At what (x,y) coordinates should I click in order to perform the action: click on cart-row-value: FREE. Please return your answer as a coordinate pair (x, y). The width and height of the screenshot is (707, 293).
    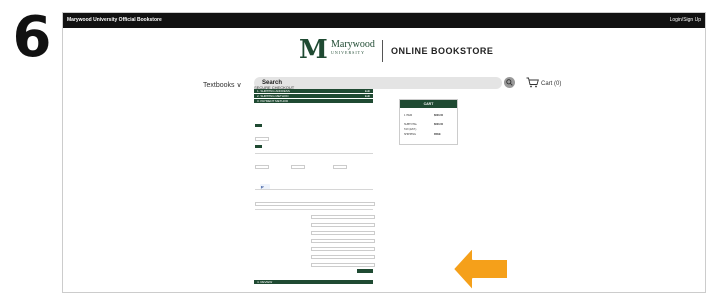
    Looking at the image, I should click on (437, 134).